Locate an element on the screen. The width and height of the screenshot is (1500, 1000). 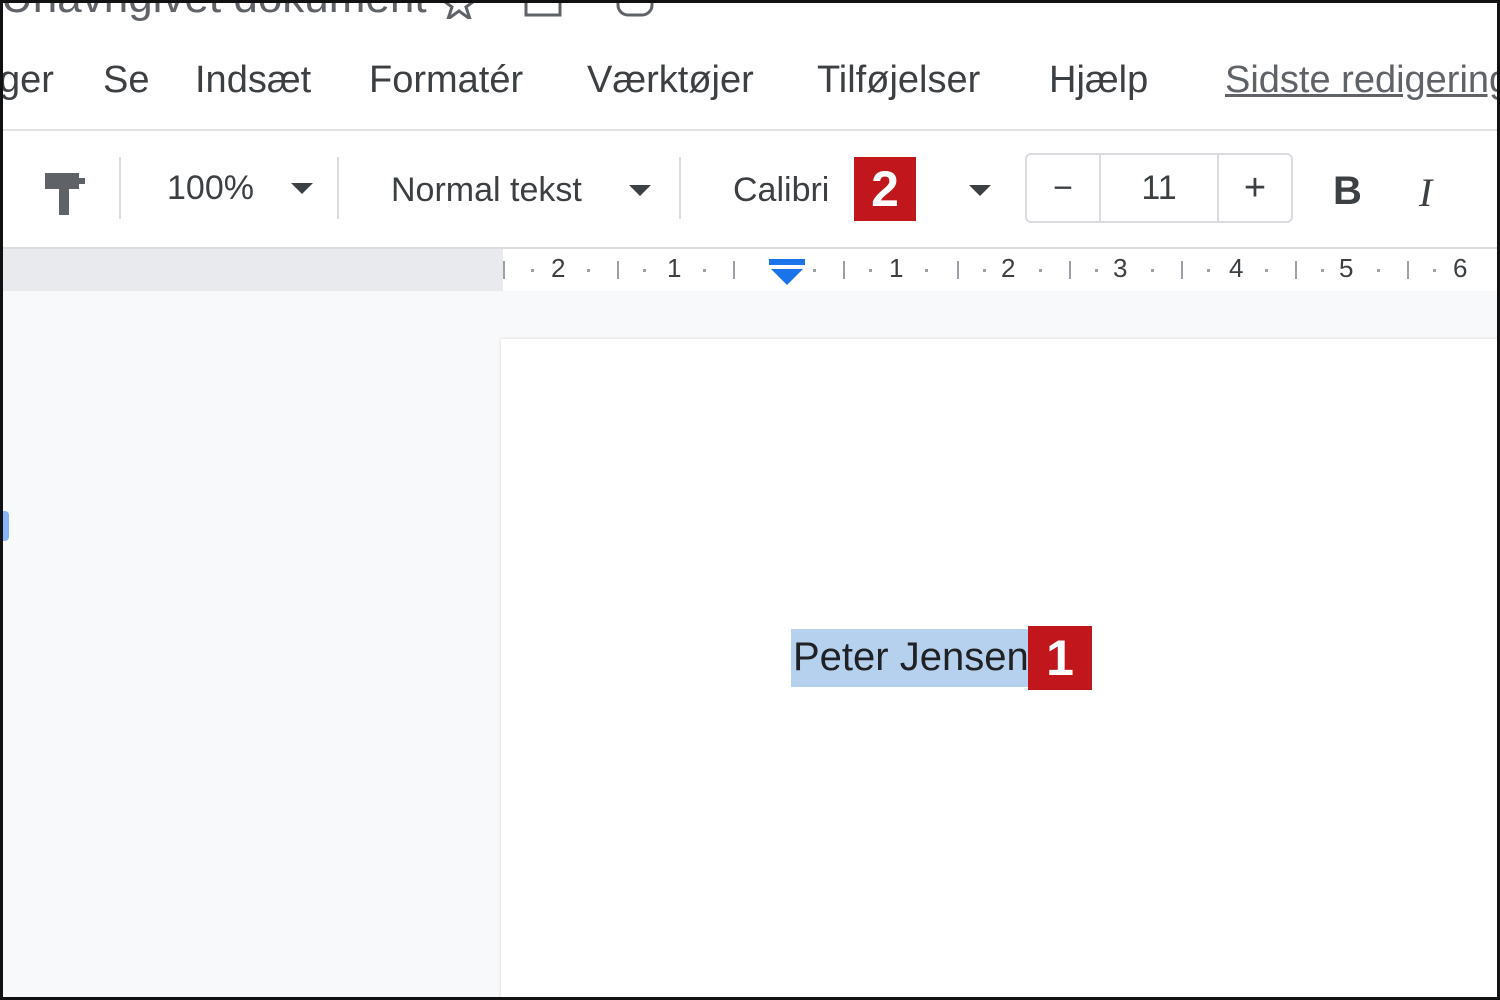
font-size-input: 11 is located at coordinates (1160, 188).